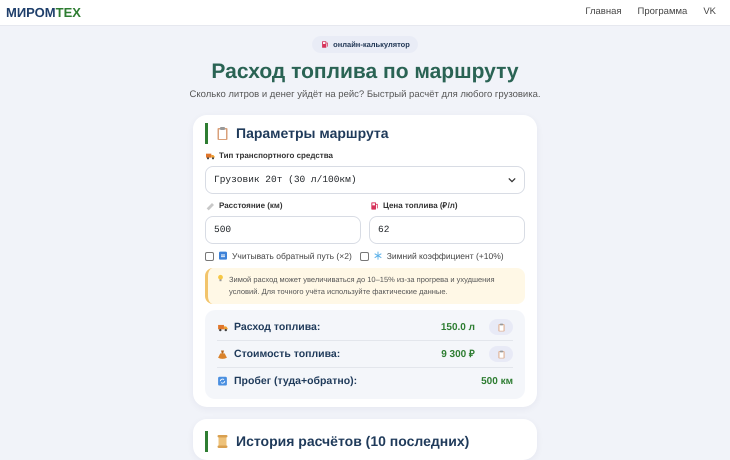 The width and height of the screenshot is (730, 460). What do you see at coordinates (222, 354) in the screenshot?
I see `money-bag-icon` at bounding box center [222, 354].